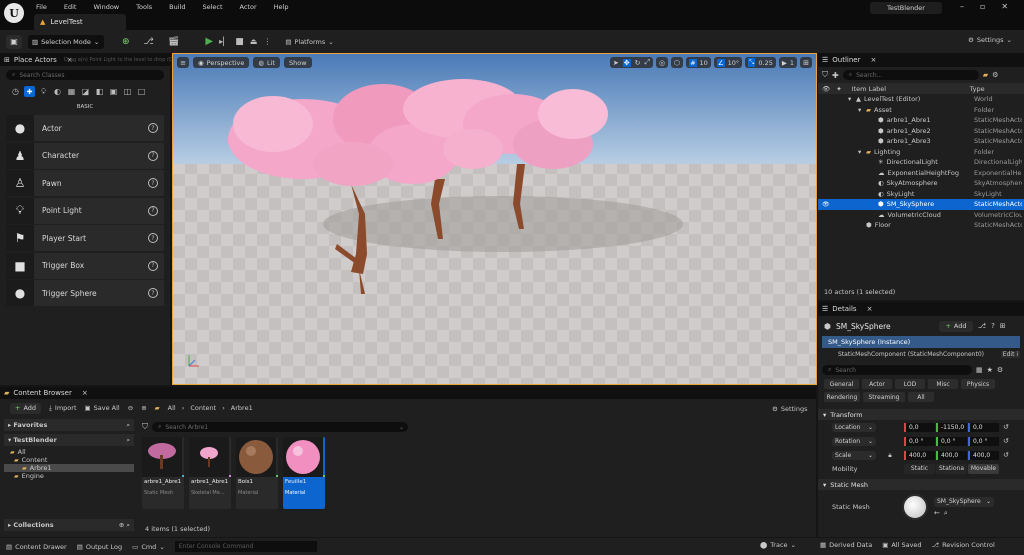 The height and width of the screenshot is (555, 1024). I want to click on rotate-icon: ↻, so click(638, 63).